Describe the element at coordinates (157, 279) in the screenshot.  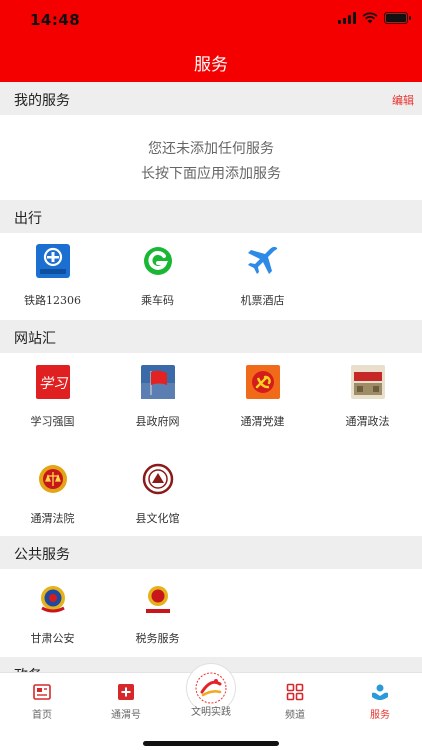
I see `tile-ride-code: 乘车码` at that location.